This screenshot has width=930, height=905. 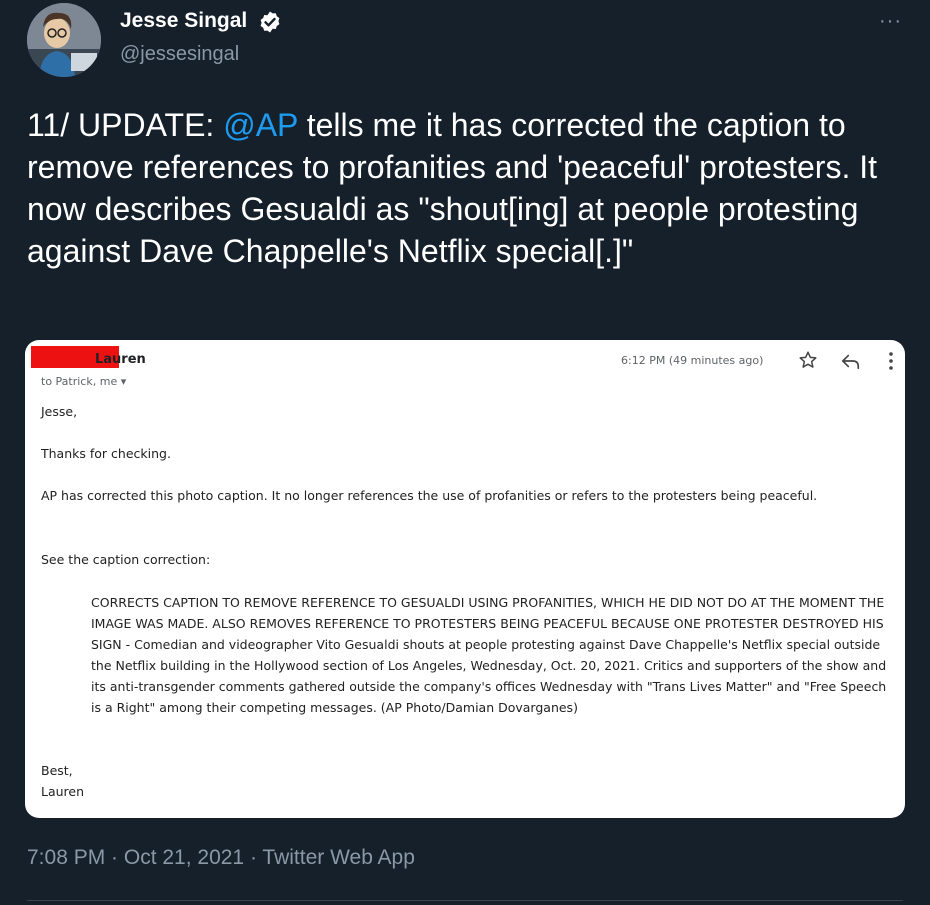 I want to click on email-time: 6:12 PM (49 minutes ago), so click(x=692, y=360).